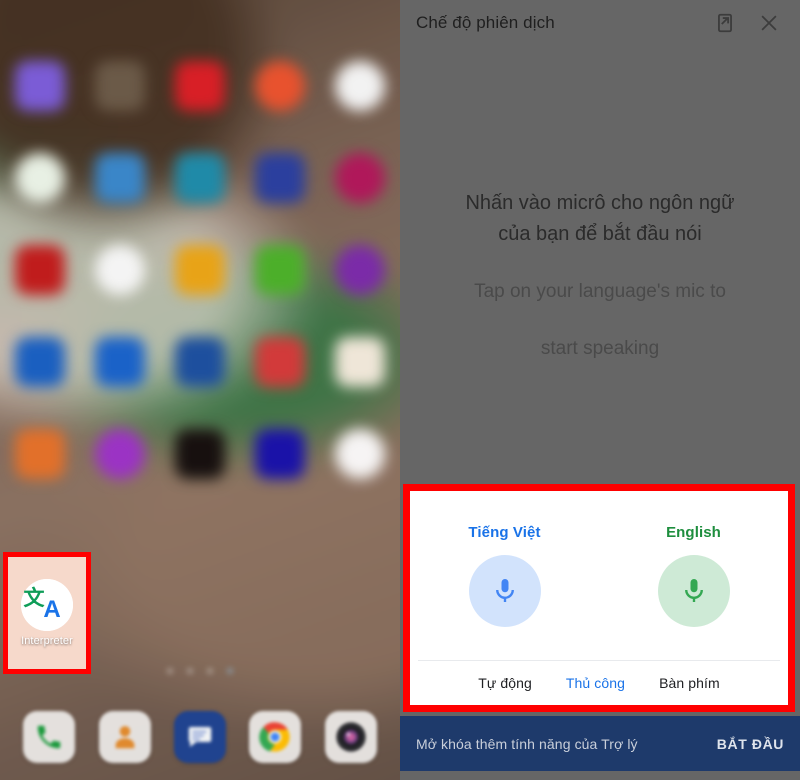 This screenshot has width=800, height=780. What do you see at coordinates (275, 737) in the screenshot?
I see `chrome-app-icon` at bounding box center [275, 737].